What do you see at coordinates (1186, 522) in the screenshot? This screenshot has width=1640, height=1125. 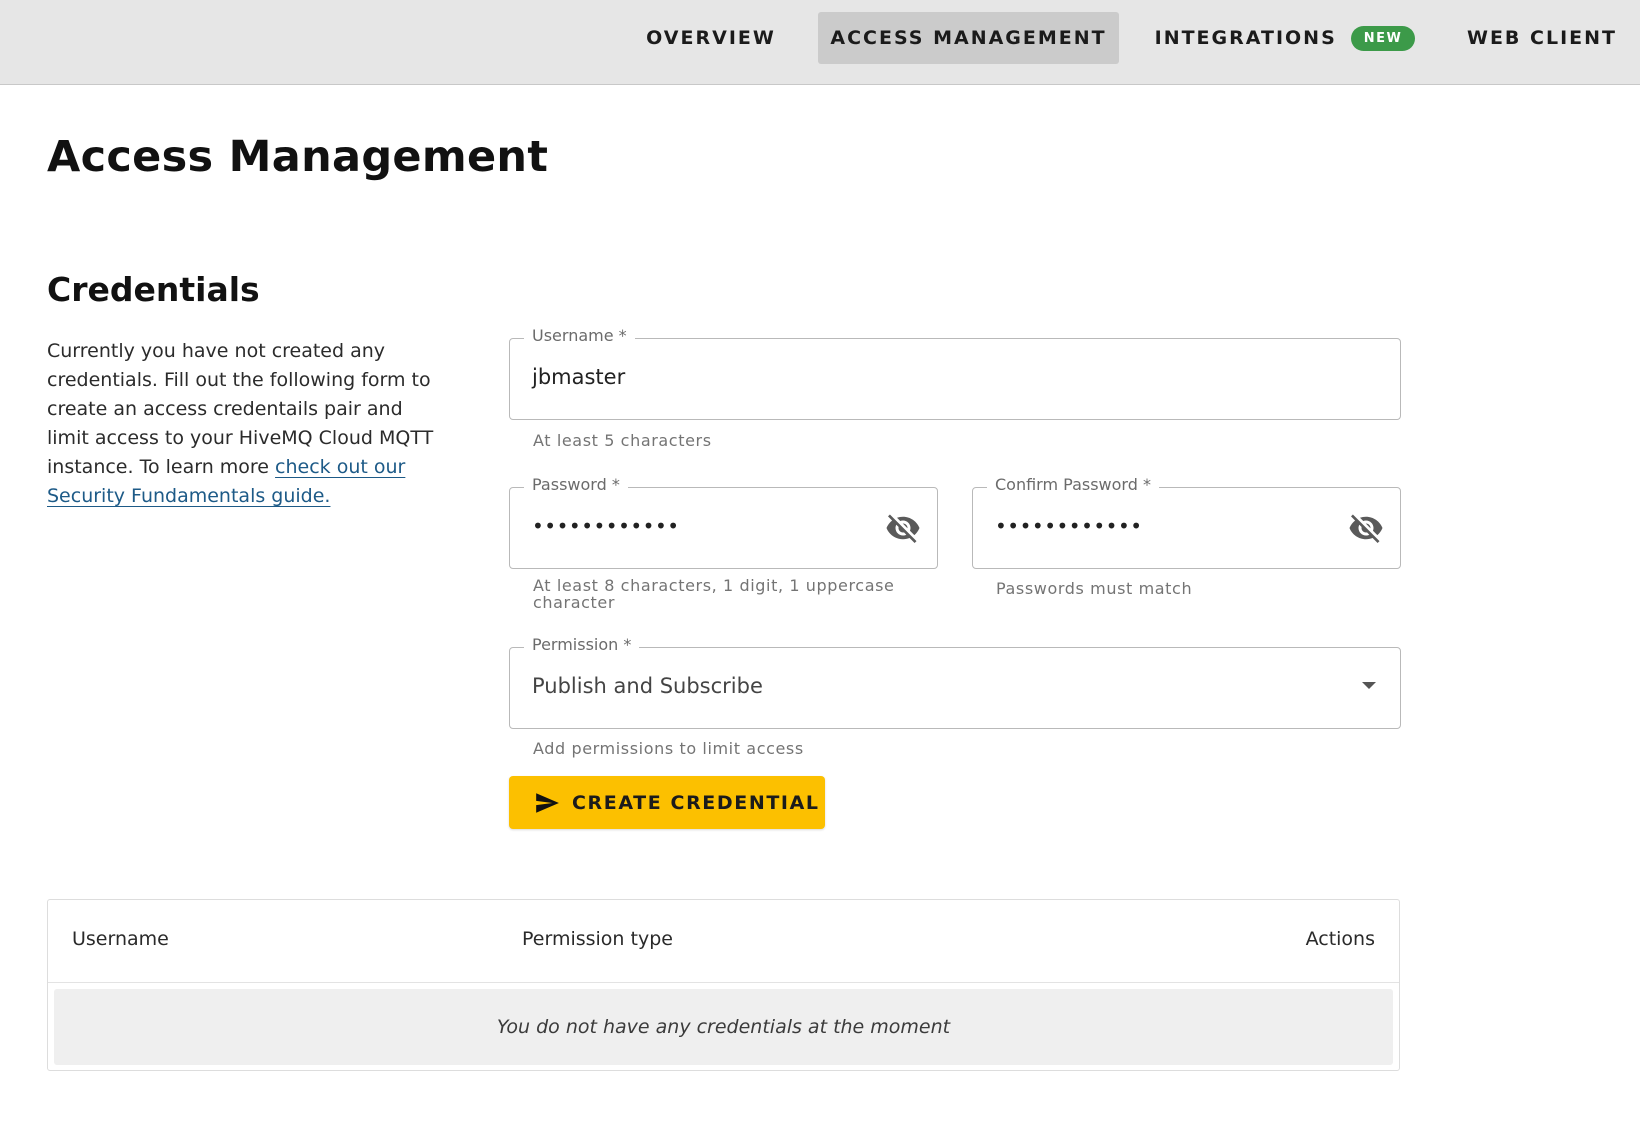 I see `confirm-password-field: Confirm Password * ••••••••••••` at bounding box center [1186, 522].